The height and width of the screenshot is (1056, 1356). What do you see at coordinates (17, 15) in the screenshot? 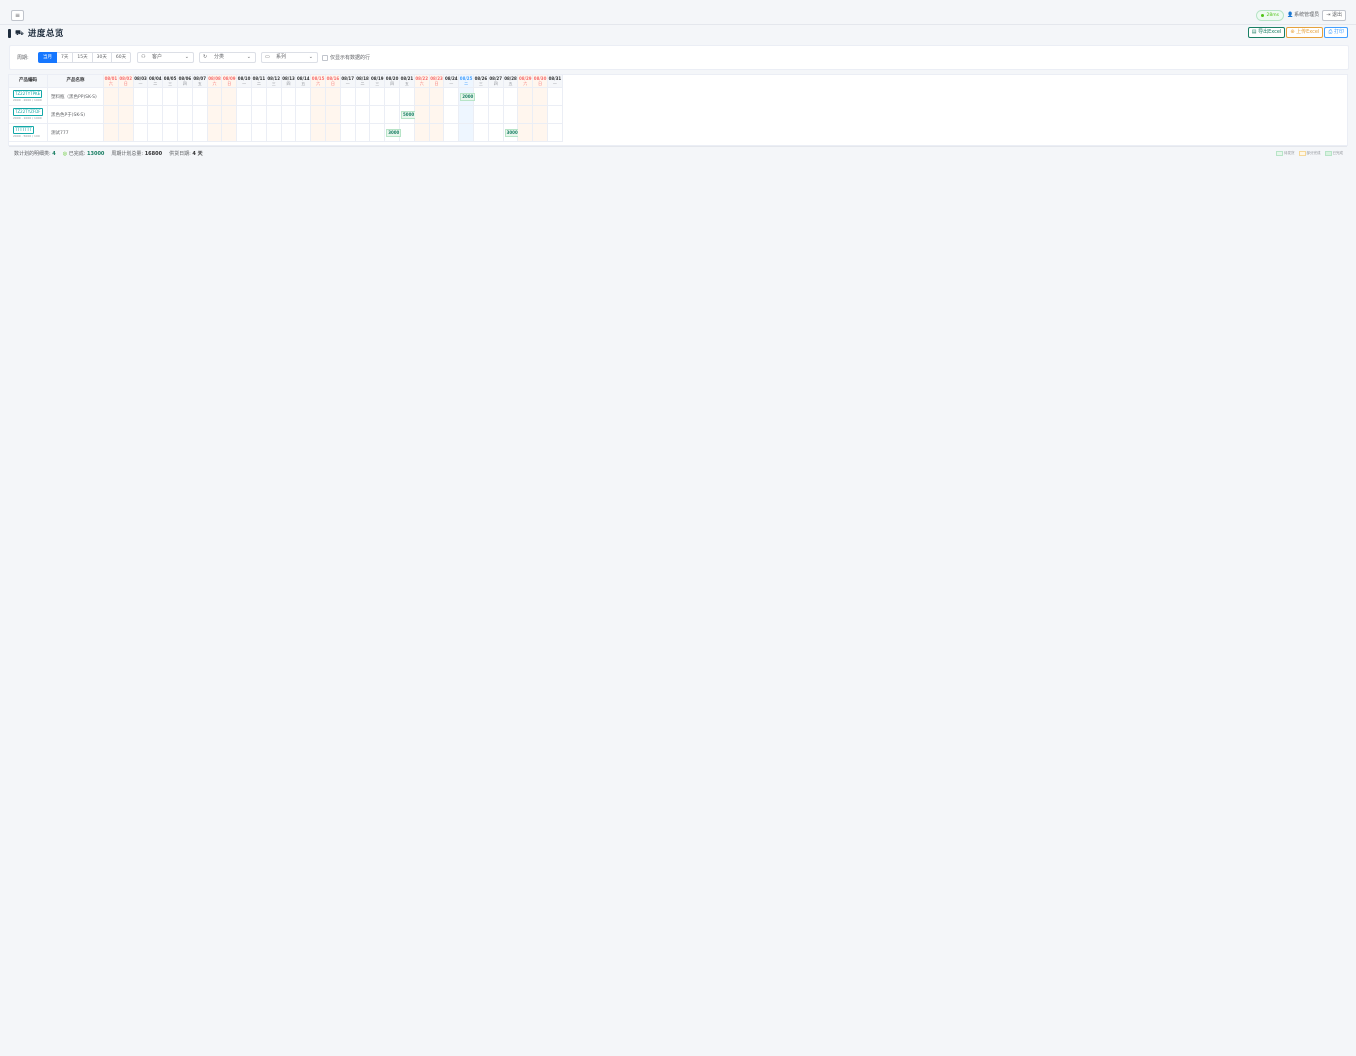
I see `menu-toggle-icon: ≡` at bounding box center [17, 15].